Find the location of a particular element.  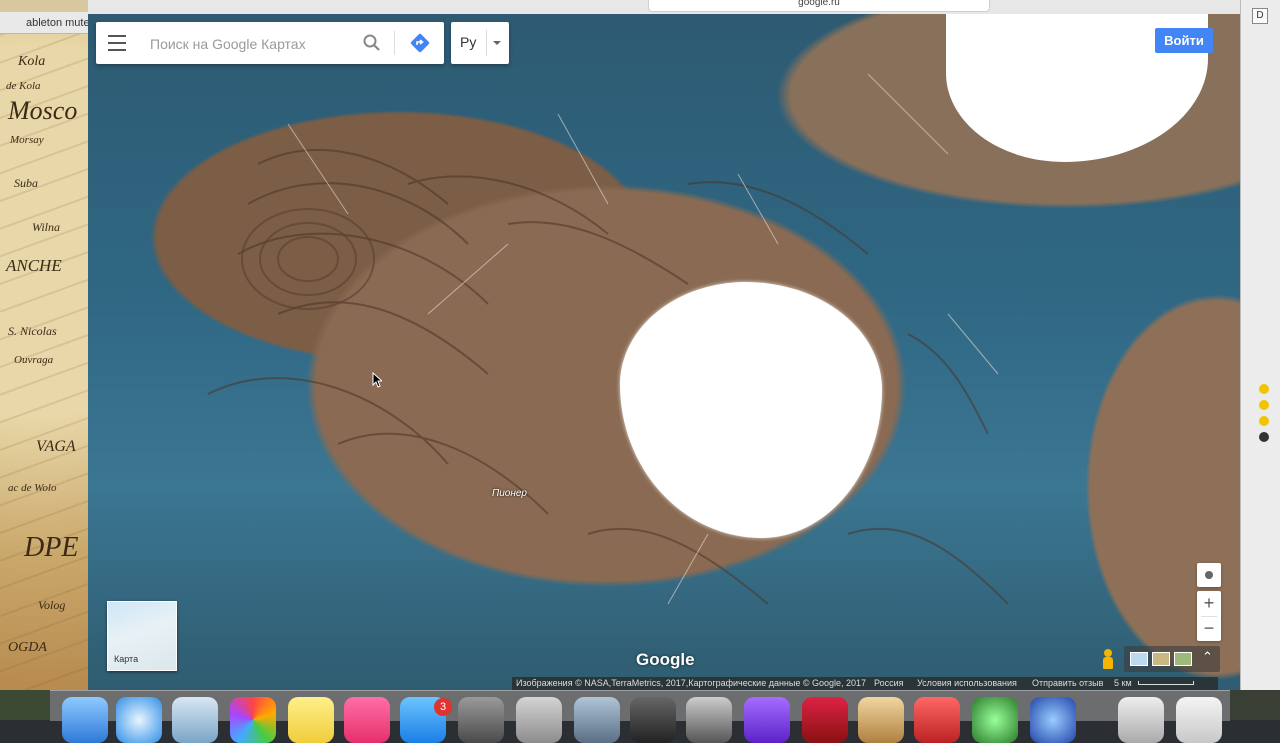

map-layer-toggle: Карта is located at coordinates (142, 636).